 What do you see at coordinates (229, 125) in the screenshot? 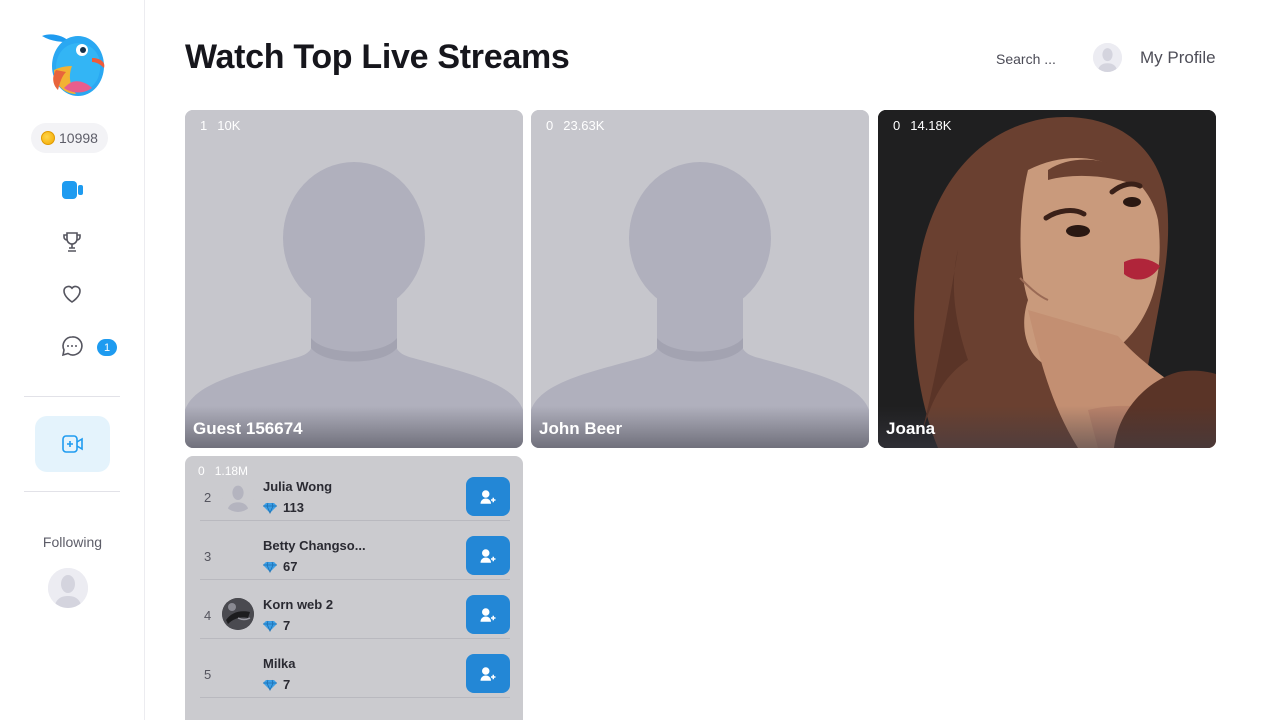
I see `like-count: 10K` at bounding box center [229, 125].